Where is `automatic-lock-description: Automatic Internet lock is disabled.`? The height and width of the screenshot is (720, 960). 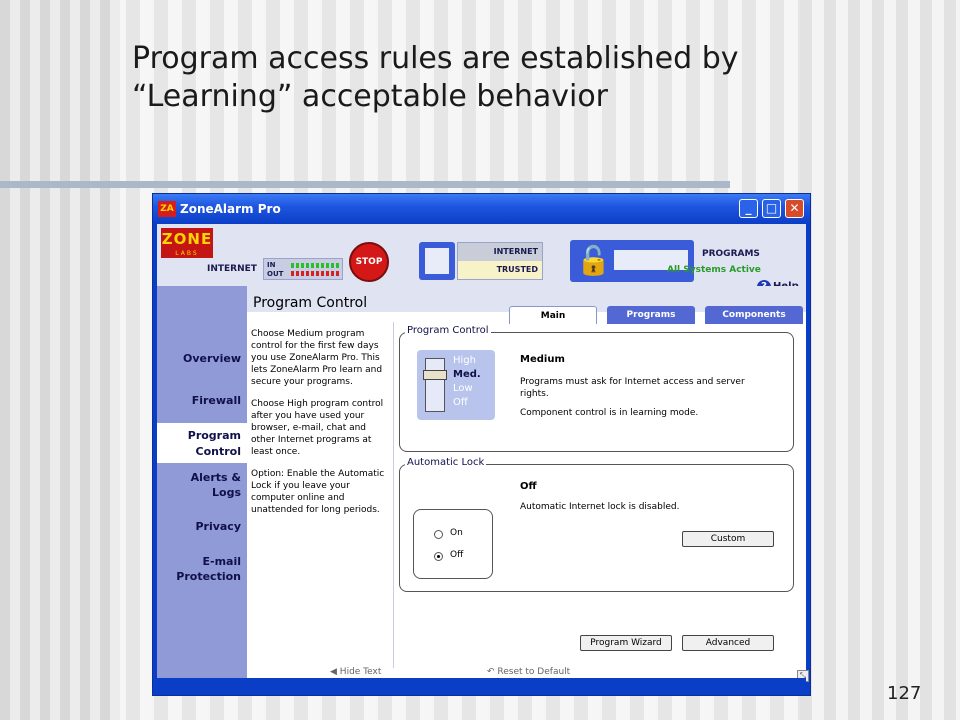 automatic-lock-description: Automatic Internet lock is disabled. is located at coordinates (600, 507).